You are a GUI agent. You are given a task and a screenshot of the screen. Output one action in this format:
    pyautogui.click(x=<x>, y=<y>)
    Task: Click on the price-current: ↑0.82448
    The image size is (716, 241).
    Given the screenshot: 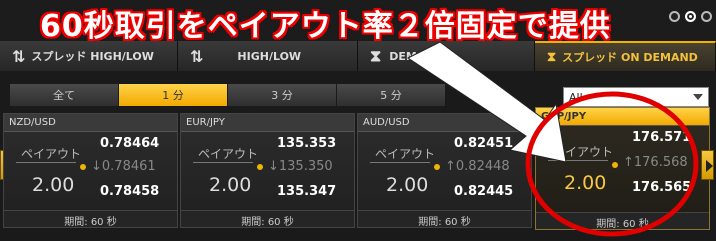 What is the action you would take?
    pyautogui.click(x=477, y=166)
    